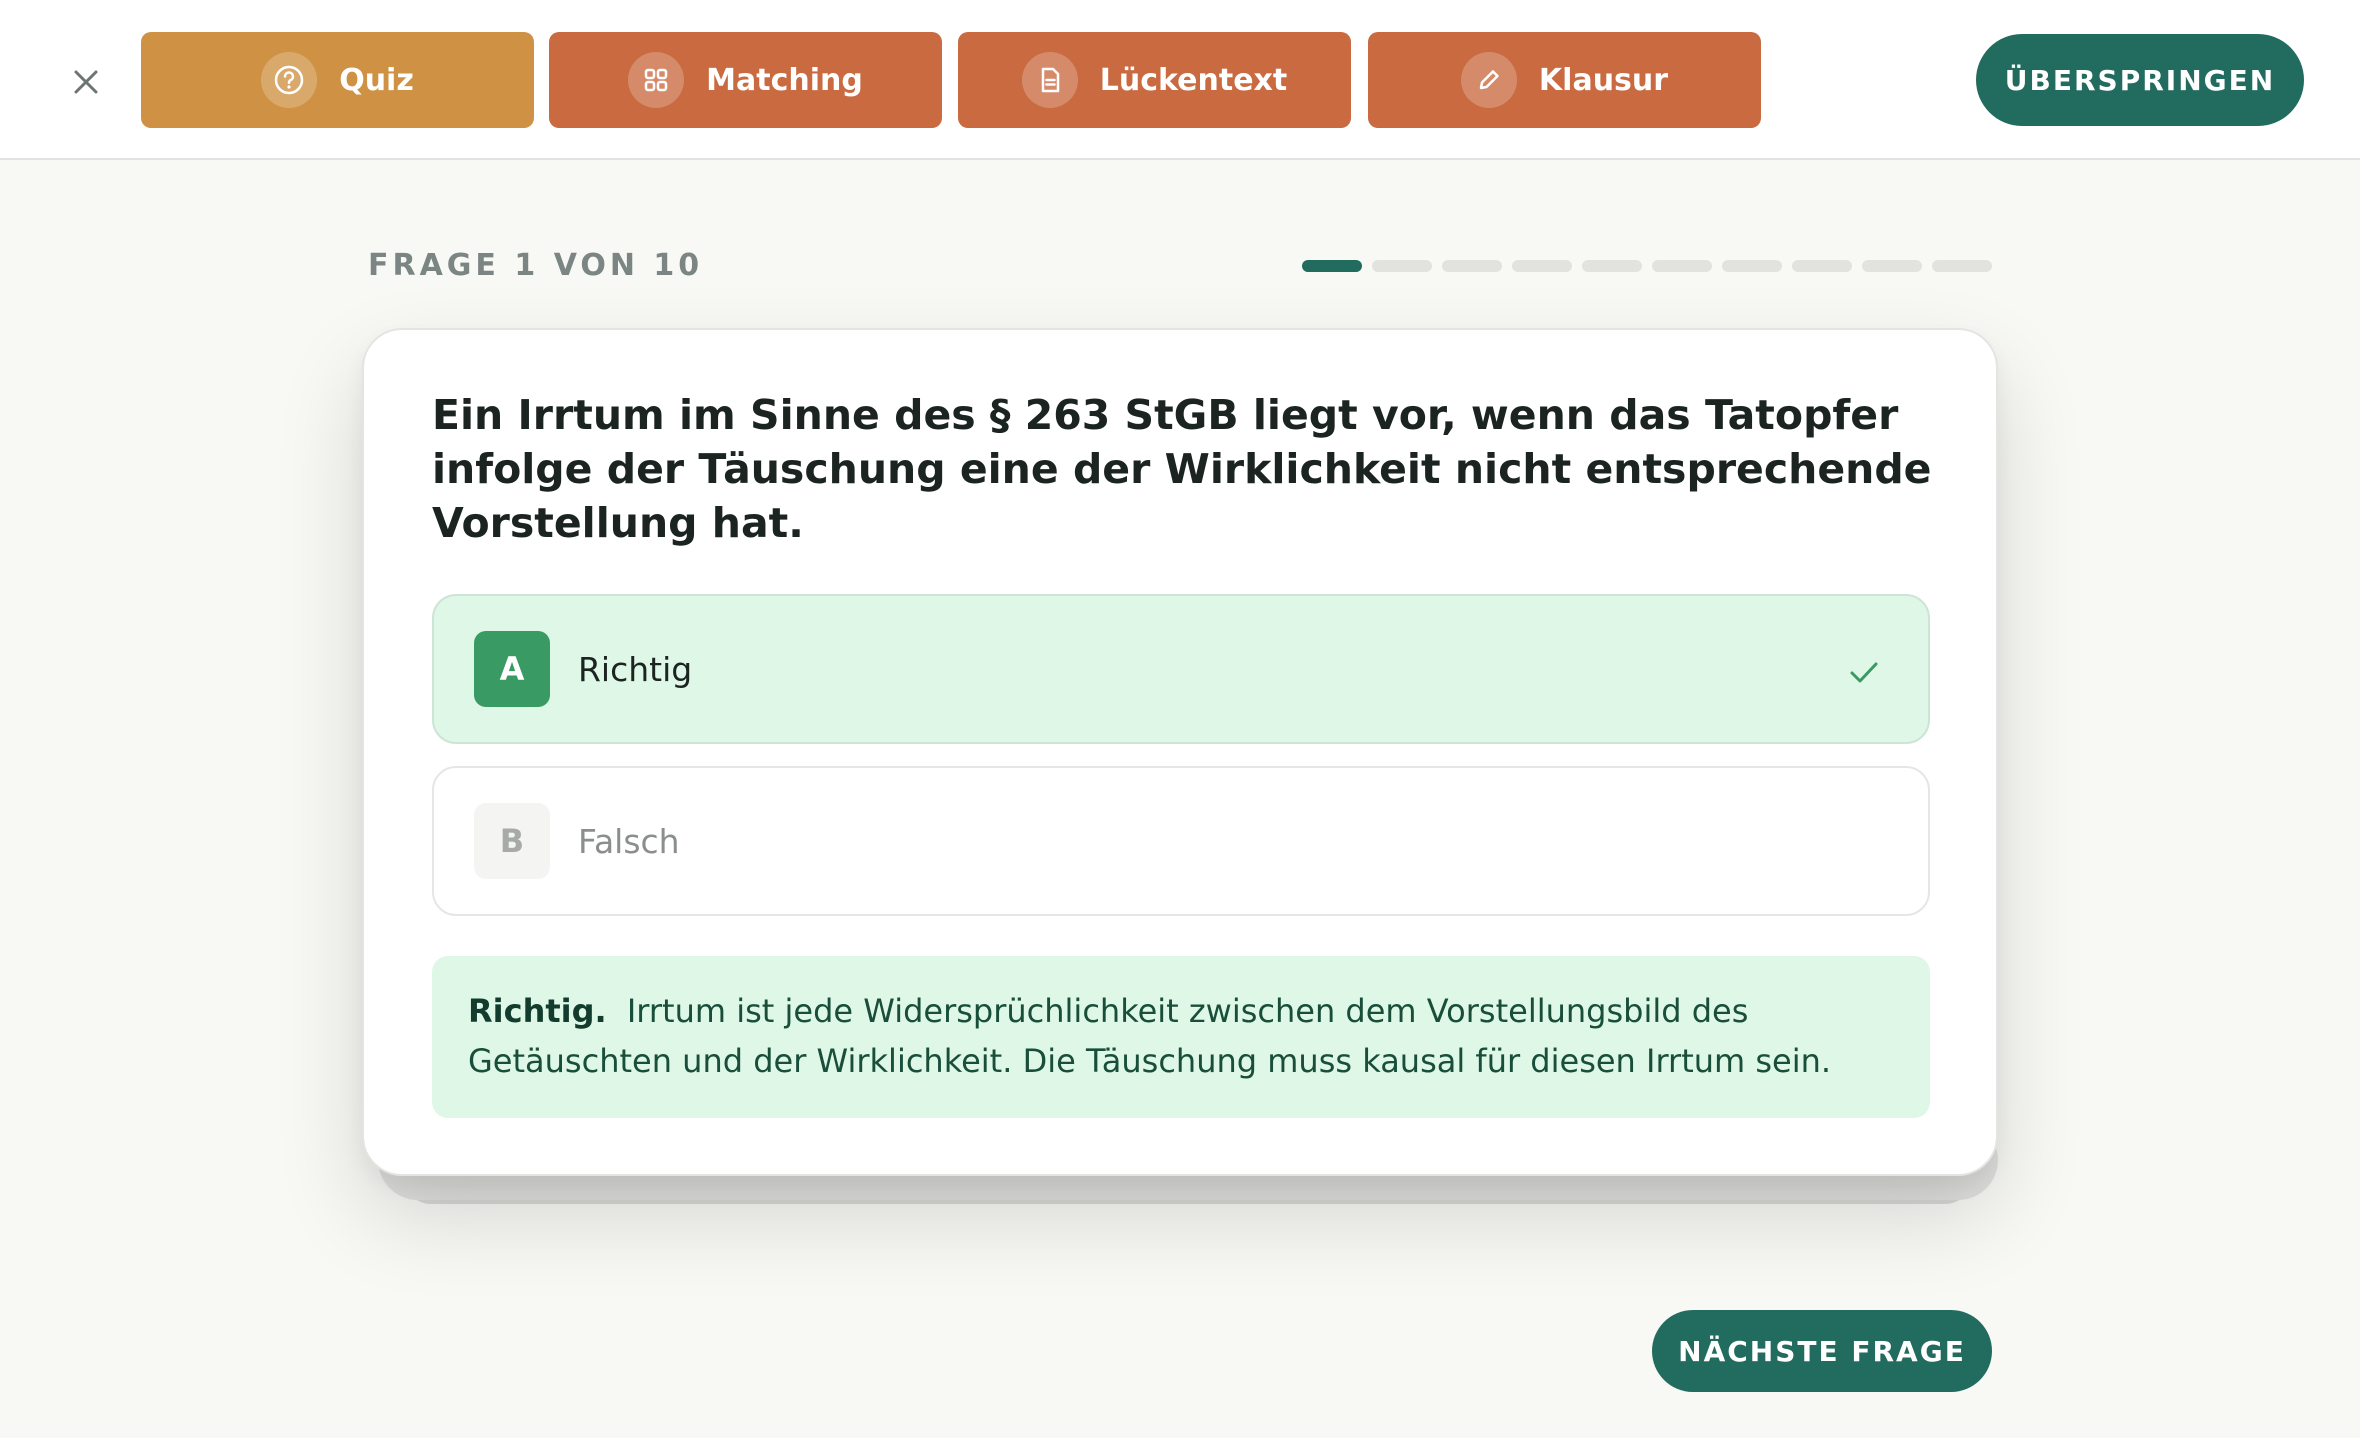 The height and width of the screenshot is (1438, 2360). I want to click on tab-label: Klausur, so click(1603, 80).